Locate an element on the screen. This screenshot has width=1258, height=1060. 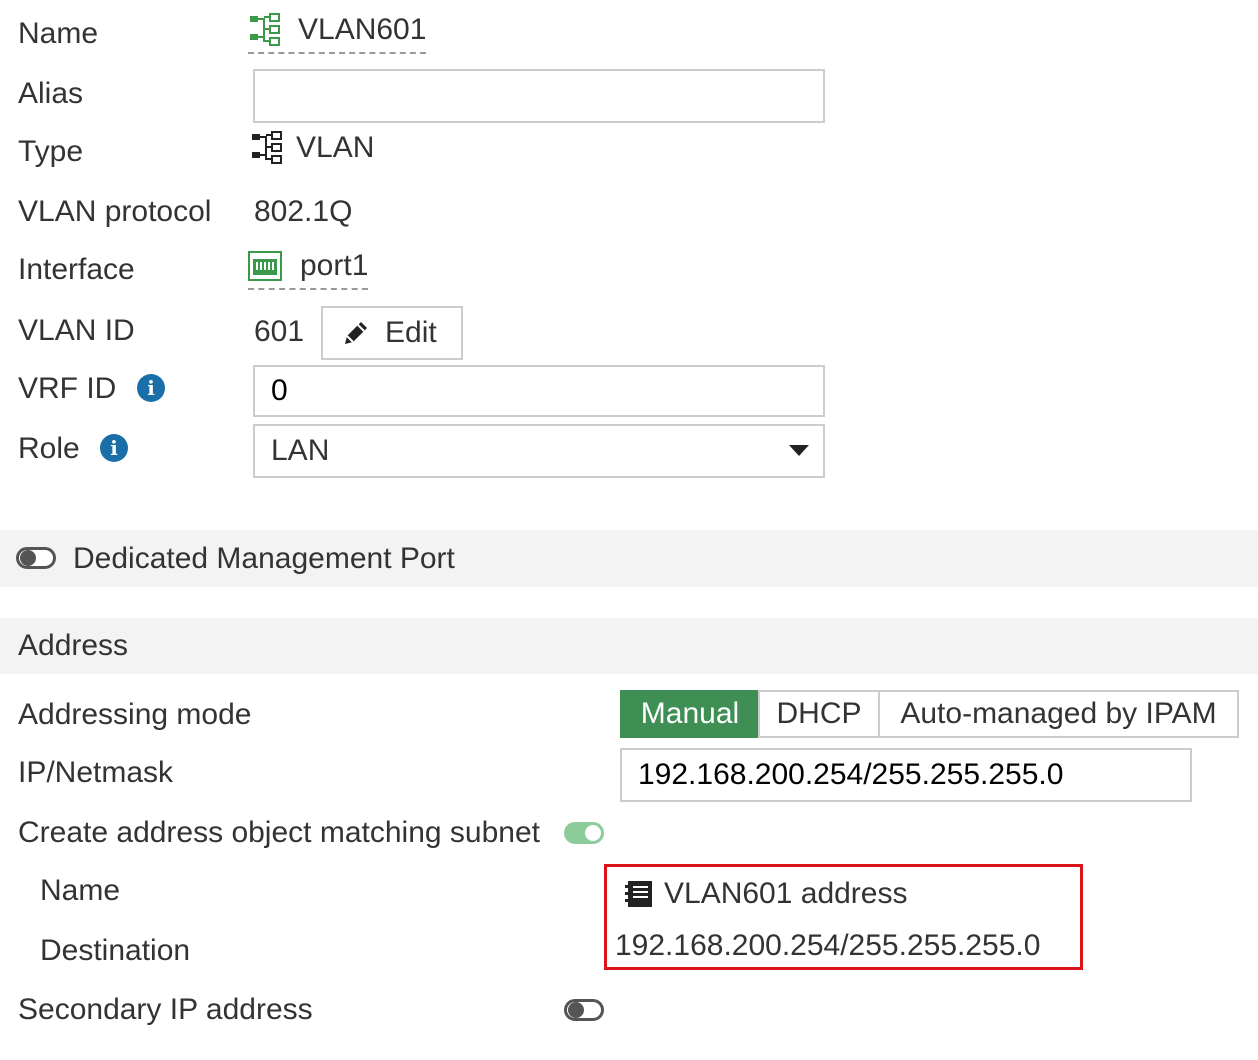
vlan-protocol-value: 802.1Q is located at coordinates (303, 211).